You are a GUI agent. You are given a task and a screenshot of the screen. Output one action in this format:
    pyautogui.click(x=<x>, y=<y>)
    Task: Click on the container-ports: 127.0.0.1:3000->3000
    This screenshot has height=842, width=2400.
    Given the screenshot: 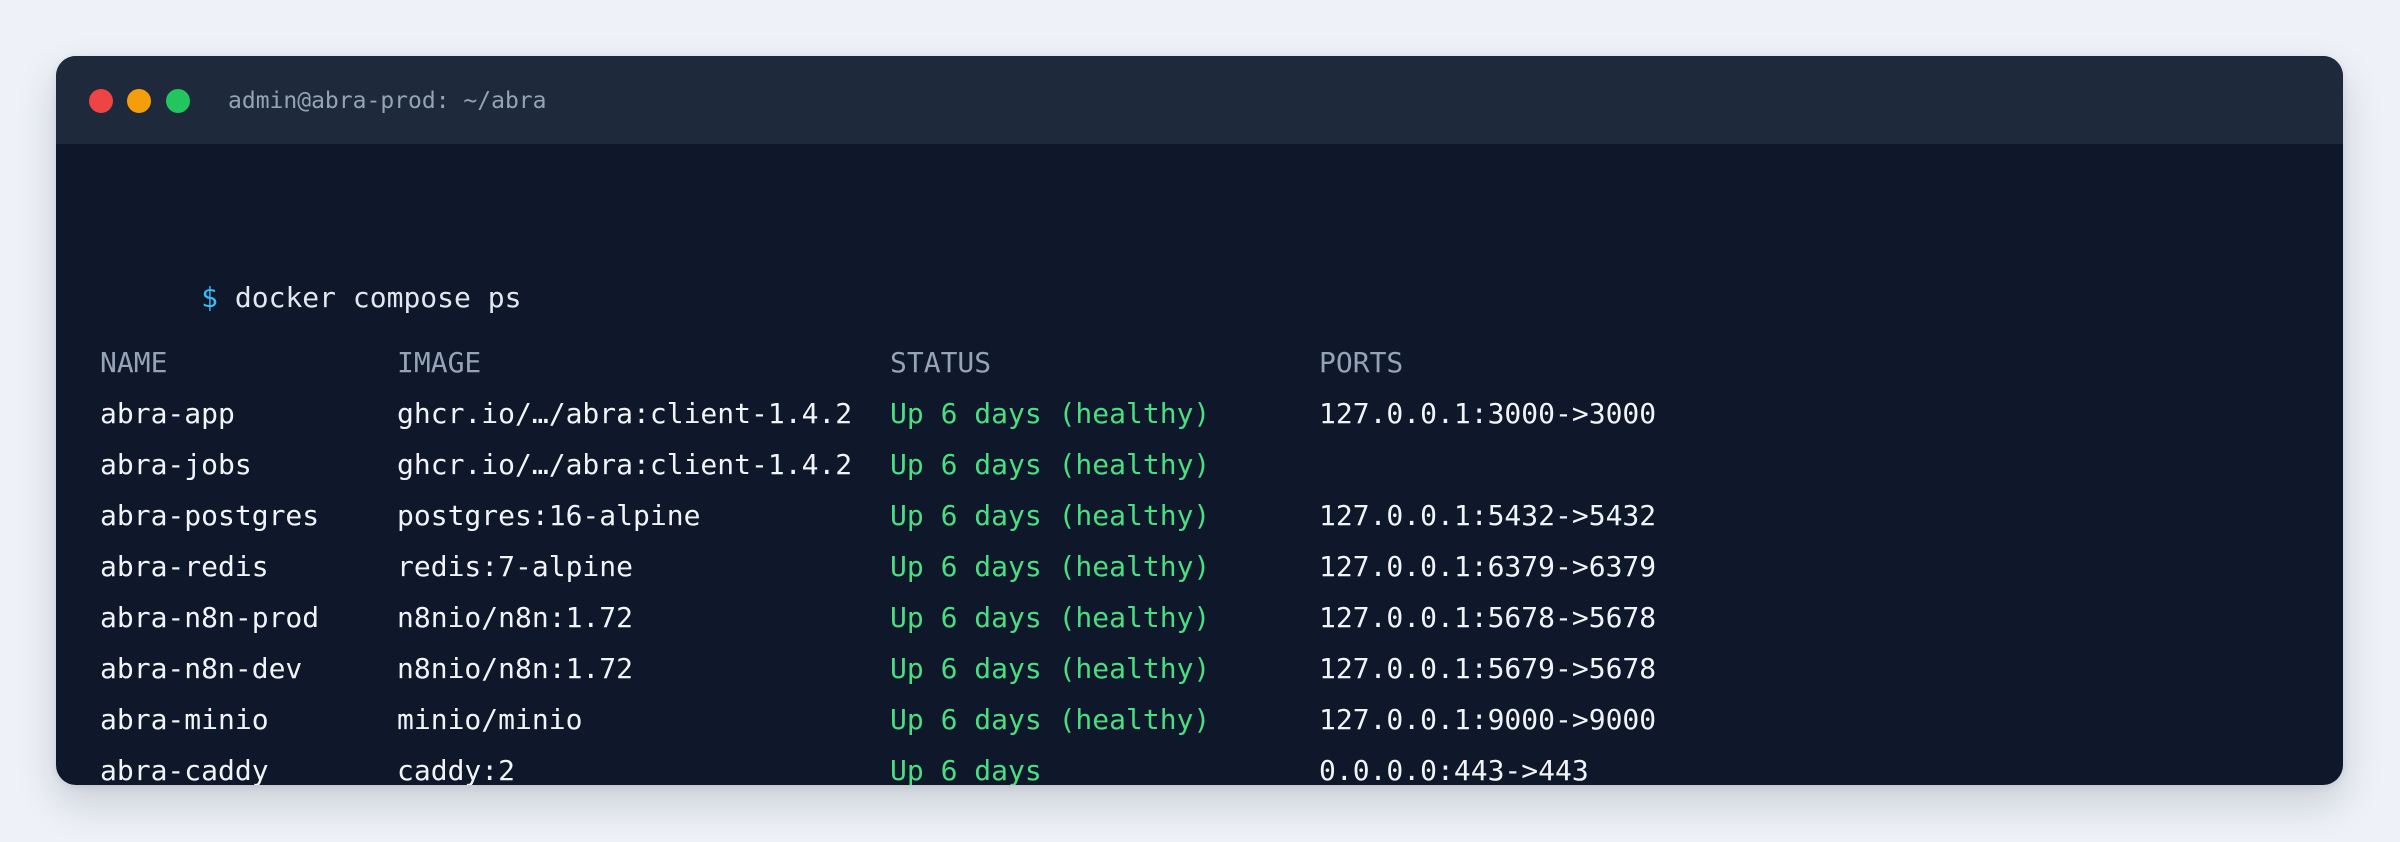 What is the action you would take?
    pyautogui.click(x=1488, y=413)
    